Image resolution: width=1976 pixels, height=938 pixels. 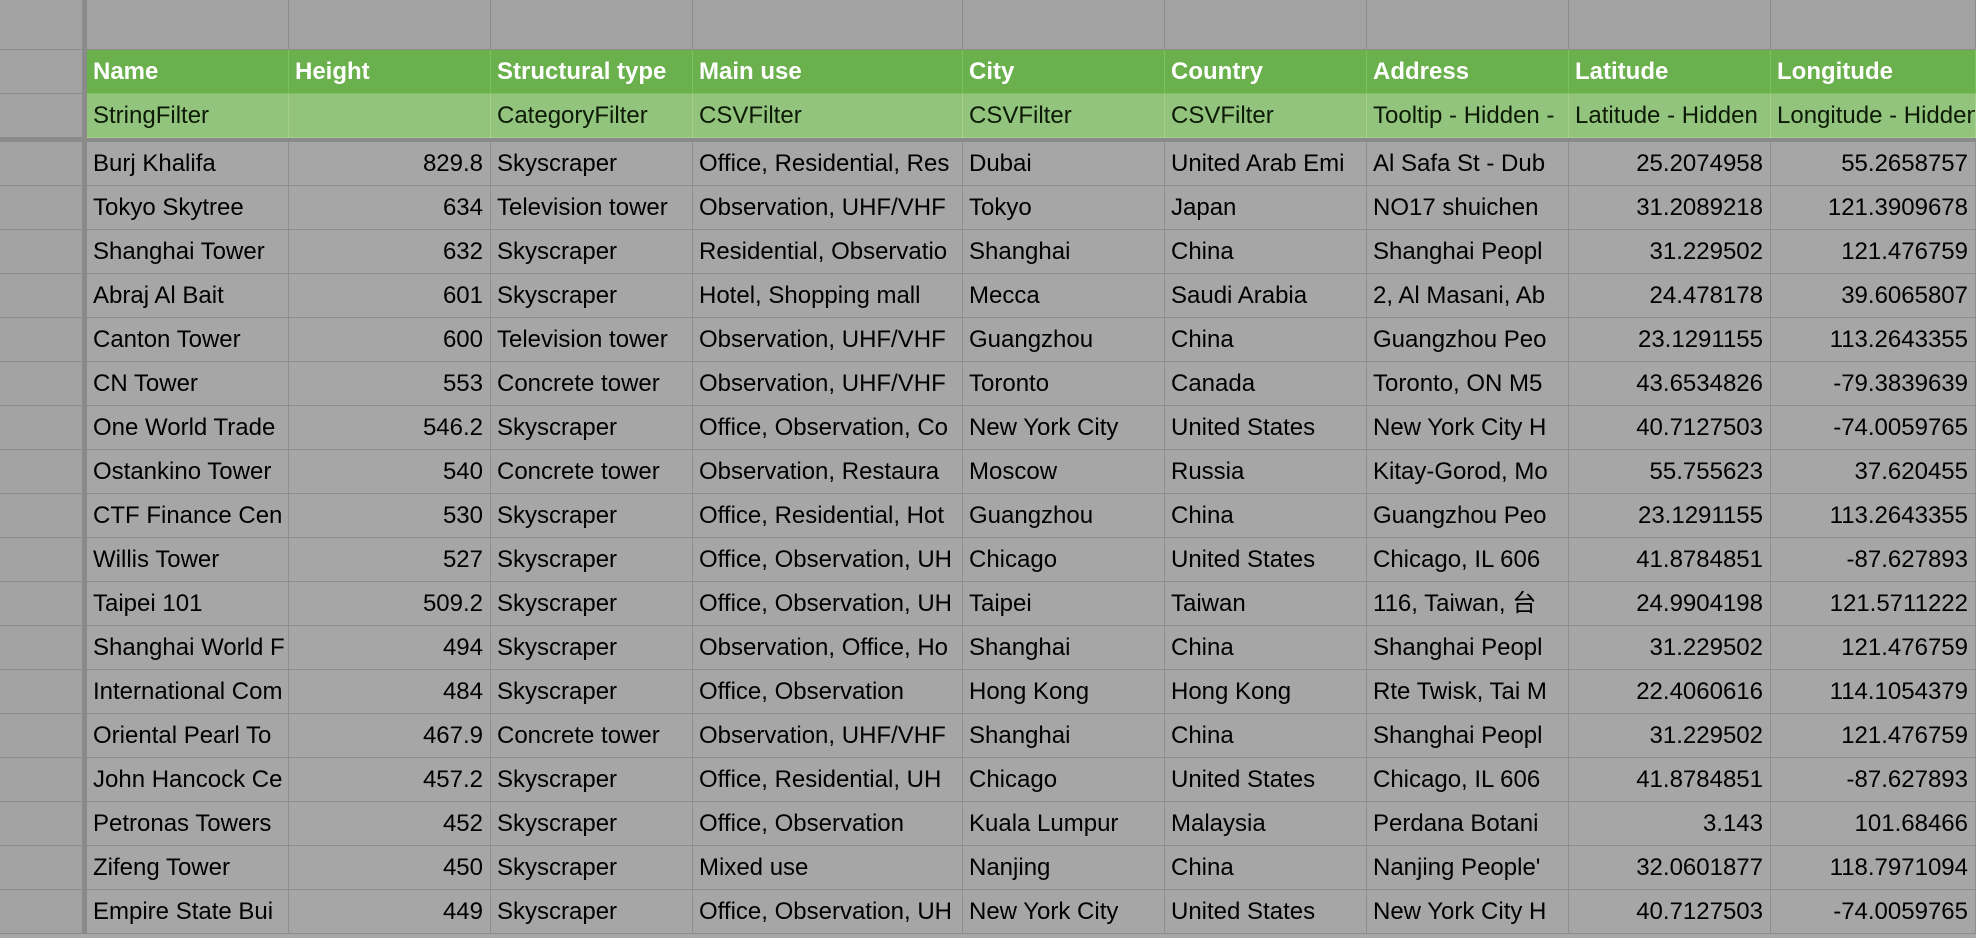 I want to click on cell-i2: Longitude - Hidden, so click(x=1873, y=116).